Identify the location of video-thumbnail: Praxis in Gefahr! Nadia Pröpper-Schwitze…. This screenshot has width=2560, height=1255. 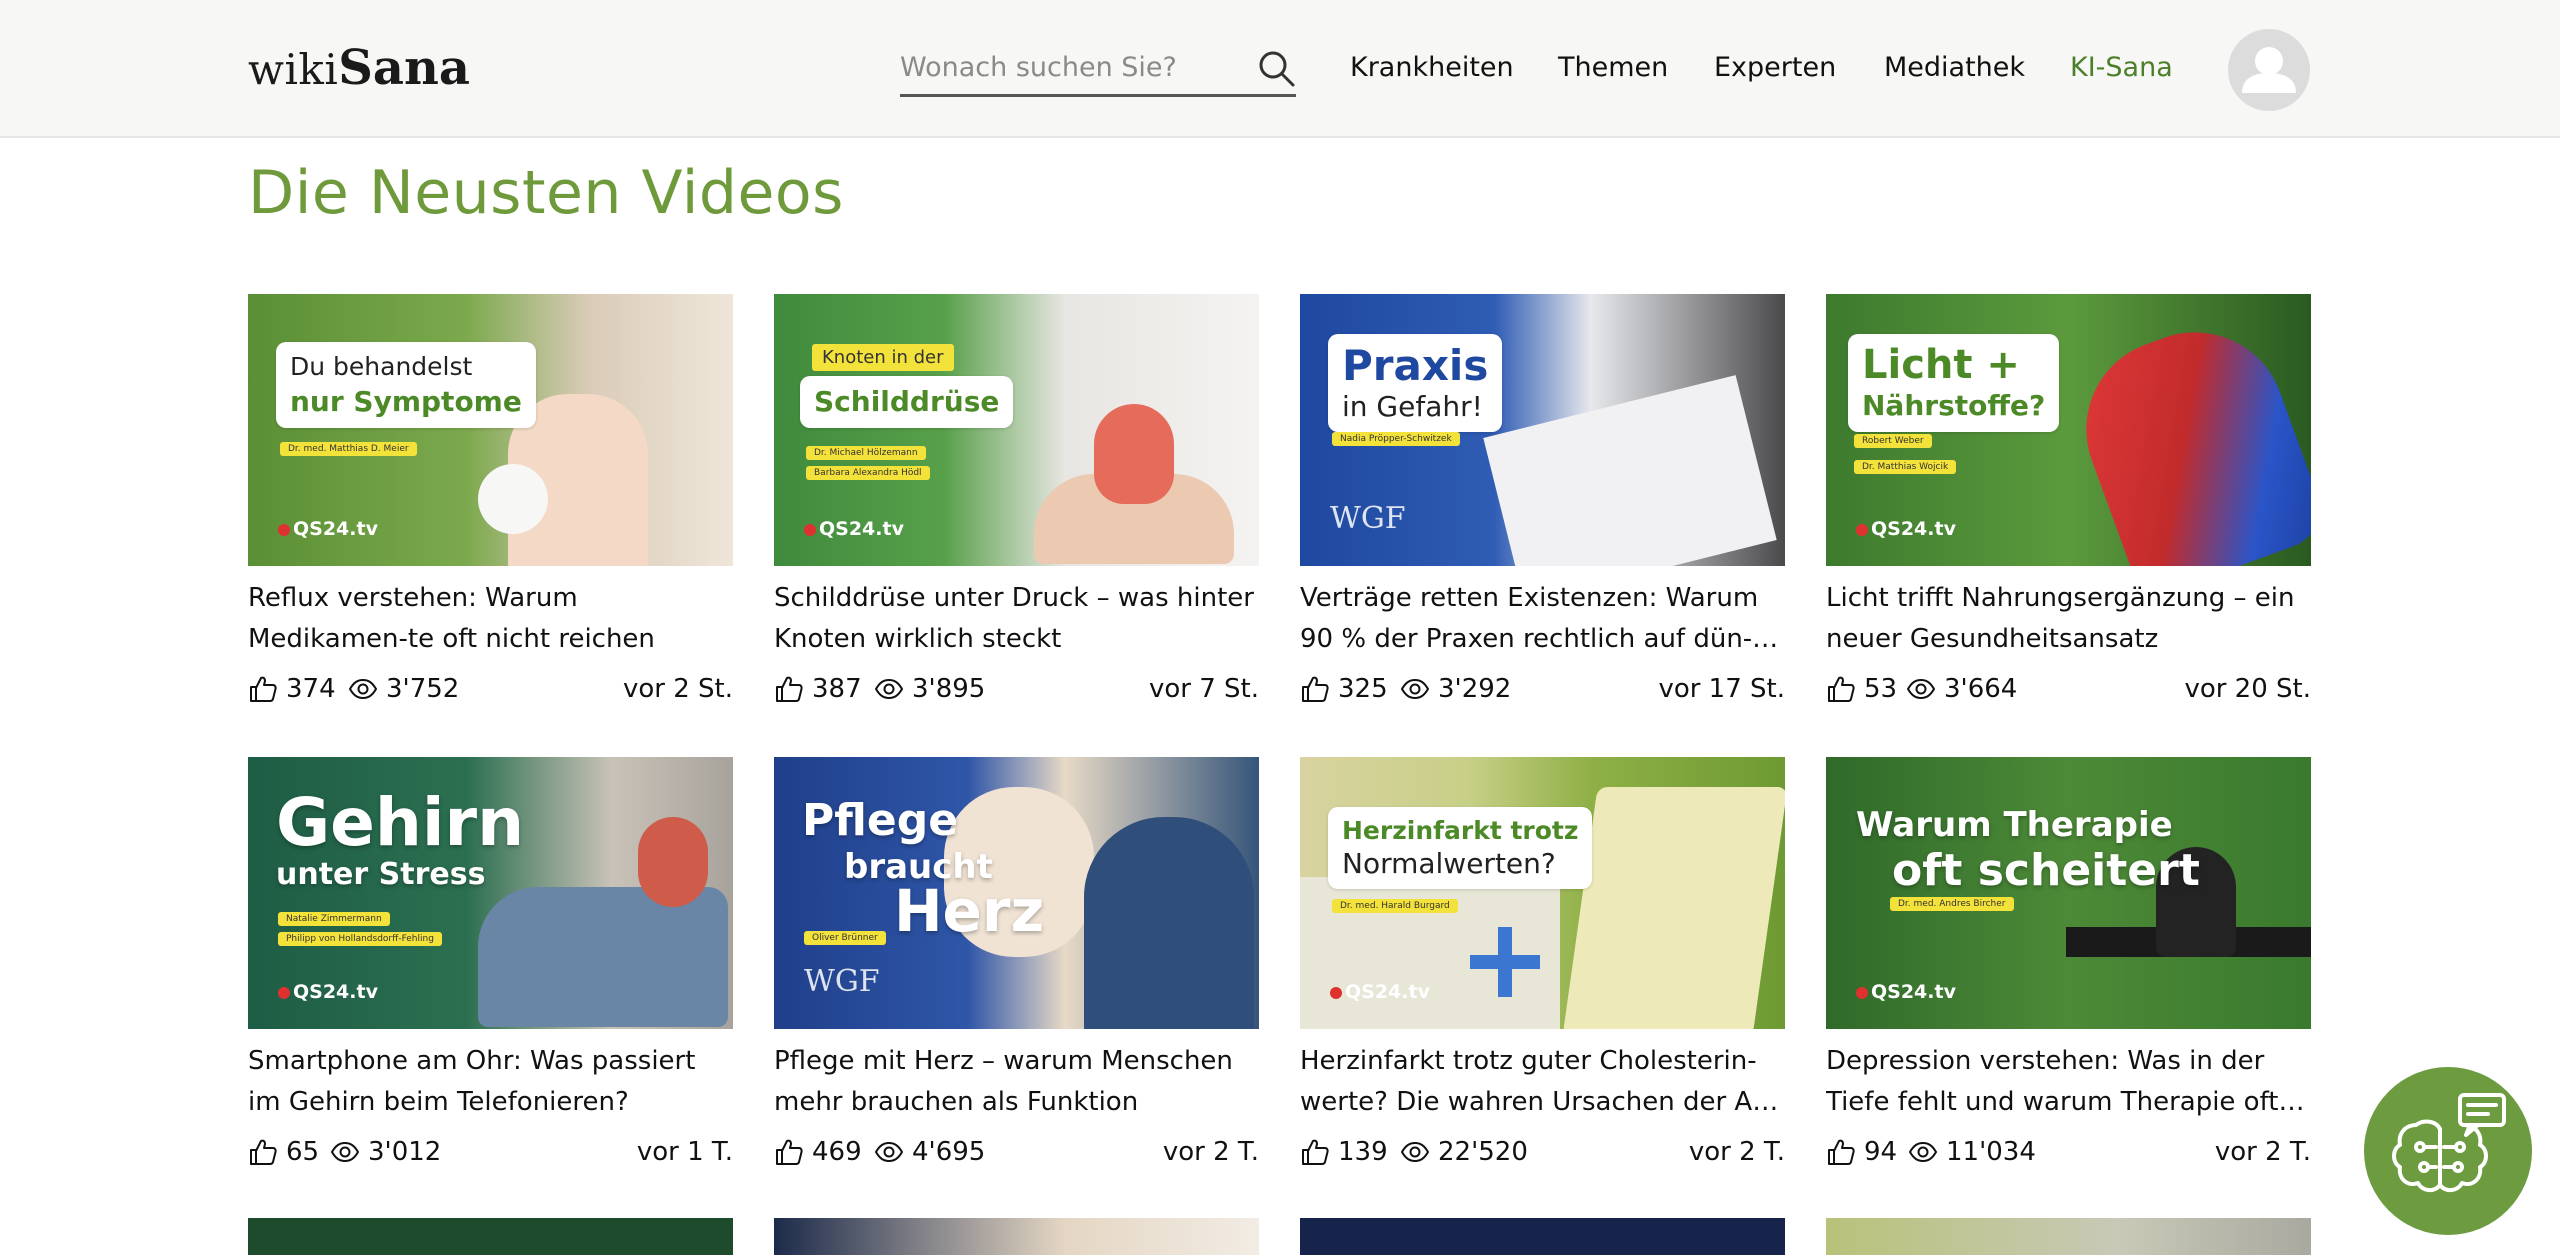
(1542, 430).